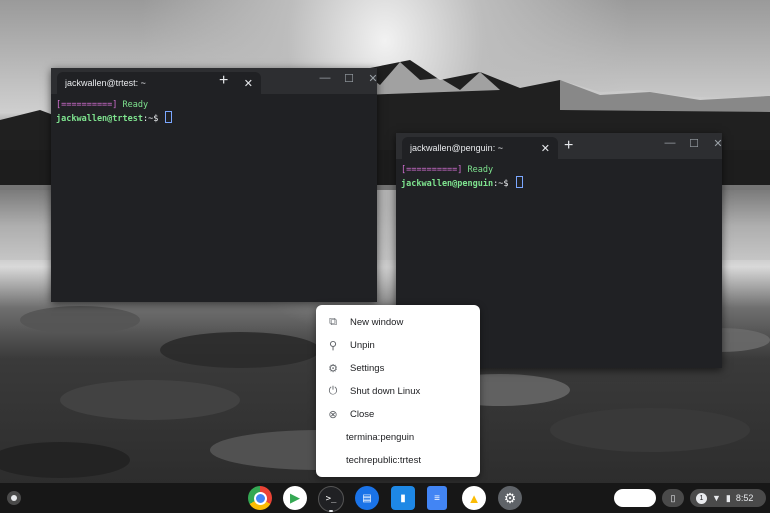 This screenshot has width=770, height=513. Describe the element at coordinates (214, 112) in the screenshot. I see `terminal-output: [==========] Ready jackwallen@trtest:~$` at that location.